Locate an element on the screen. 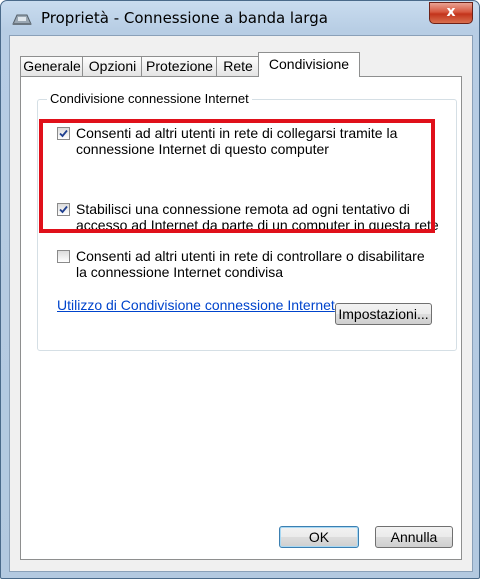  cancel-button: Annulla is located at coordinates (414, 537).